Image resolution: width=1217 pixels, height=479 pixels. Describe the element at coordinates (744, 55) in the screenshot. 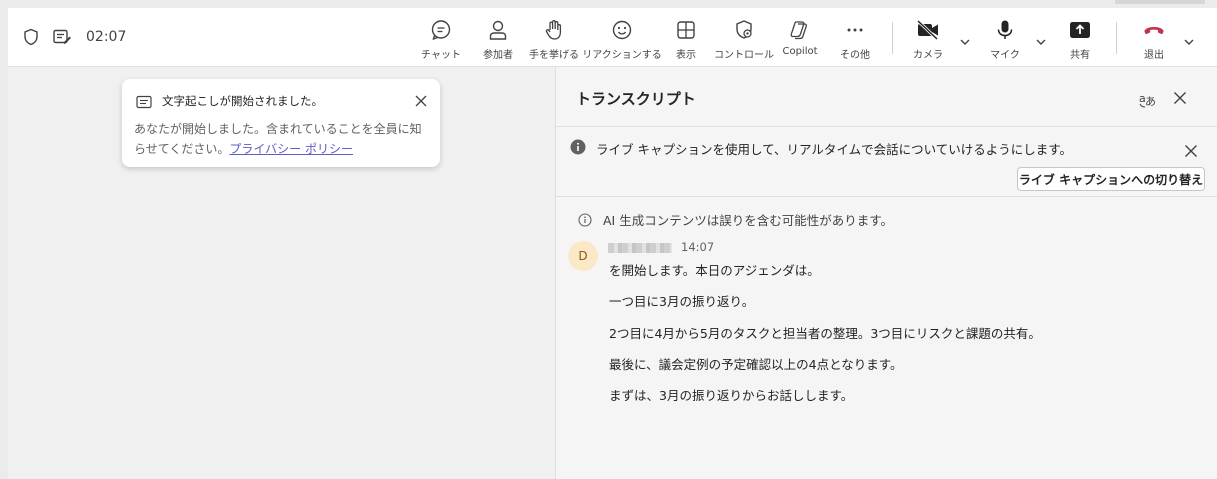

I see `controls-label: コントロール` at that location.